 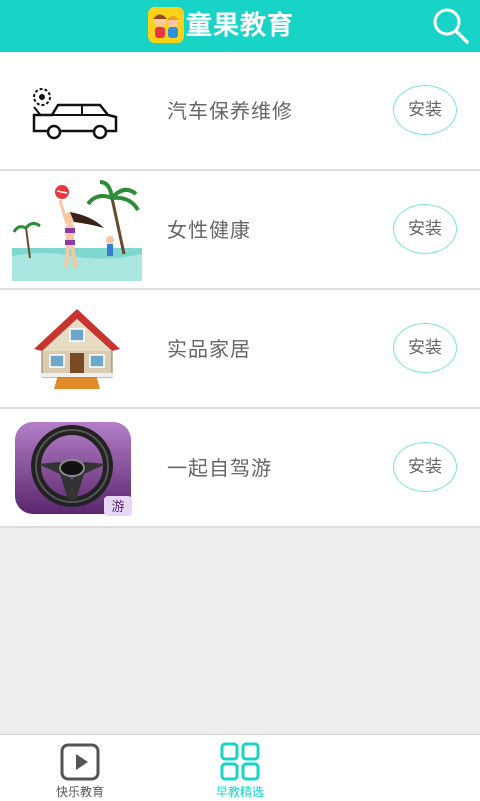 I want to click on beach-woman-icon, so click(x=77, y=229).